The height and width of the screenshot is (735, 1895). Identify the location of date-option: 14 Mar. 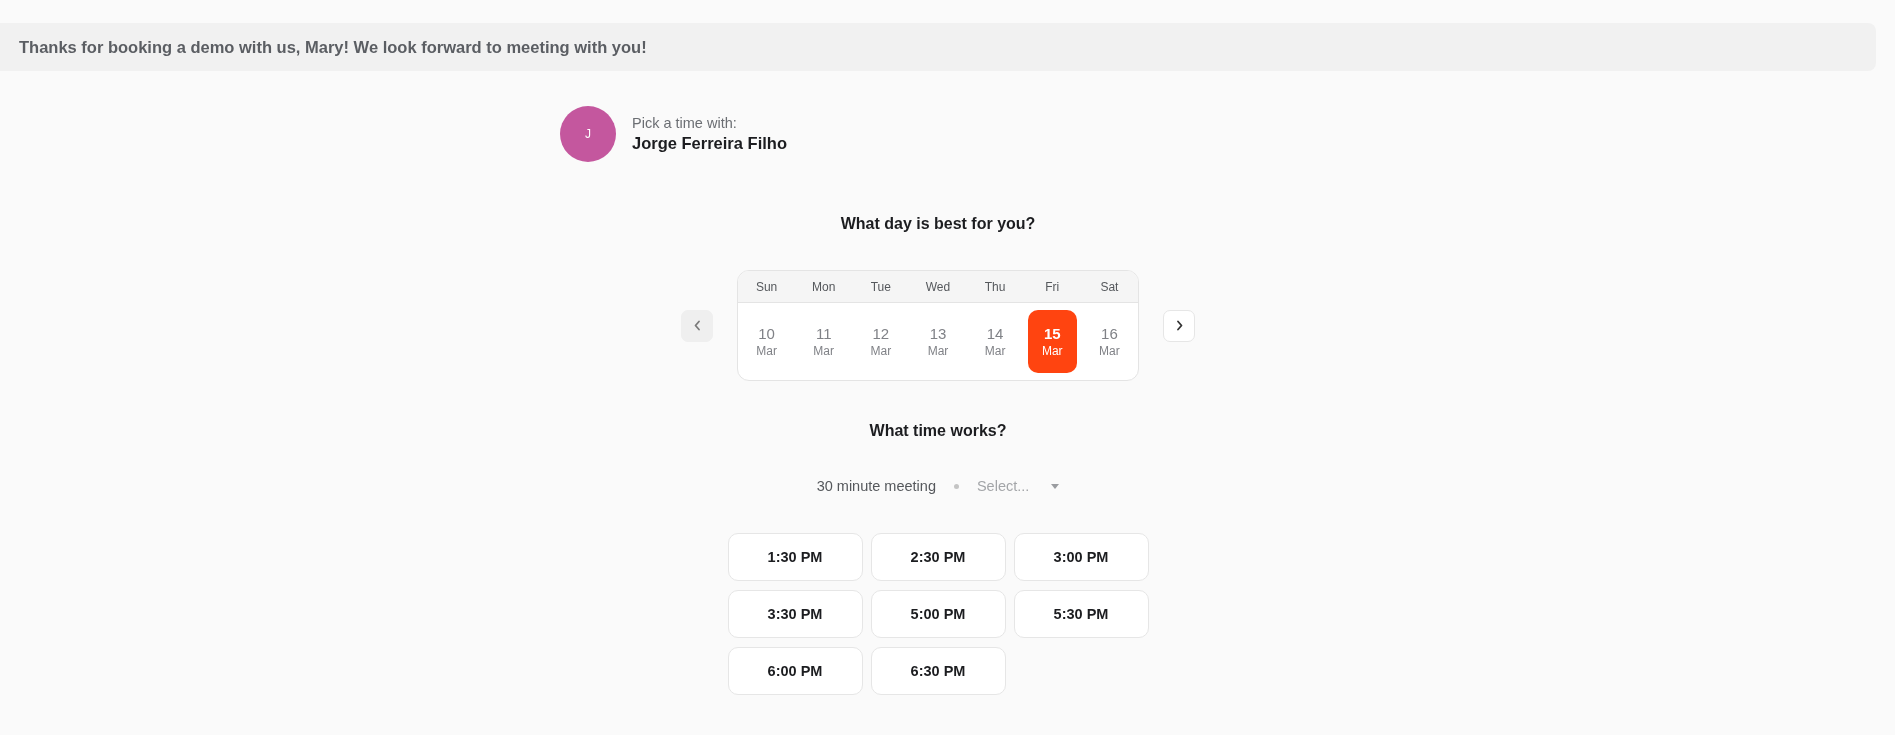
(995, 341).